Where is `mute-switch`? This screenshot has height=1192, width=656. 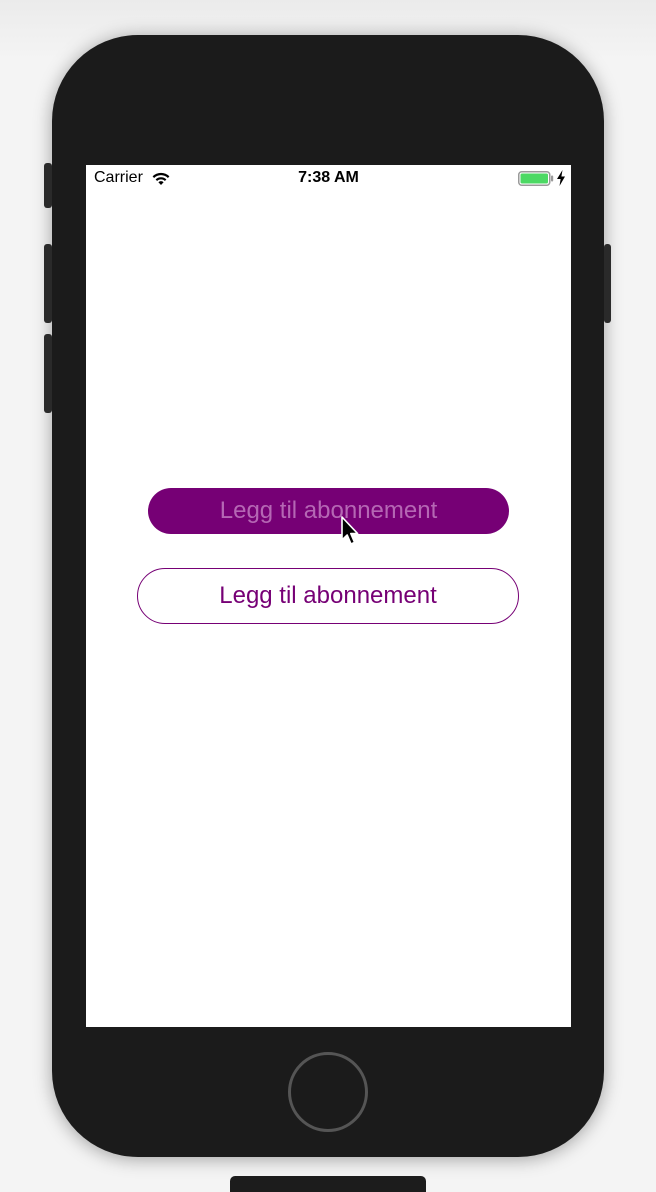 mute-switch is located at coordinates (48, 185).